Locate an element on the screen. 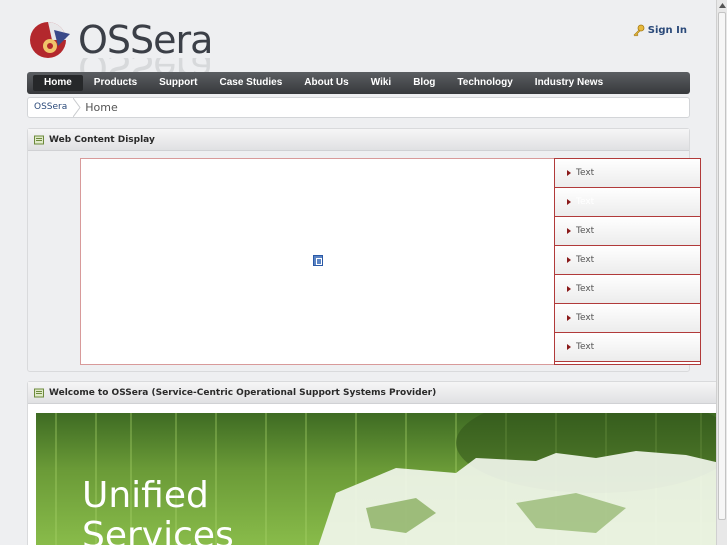  sign-in-link: Sign In is located at coordinates (659, 30).